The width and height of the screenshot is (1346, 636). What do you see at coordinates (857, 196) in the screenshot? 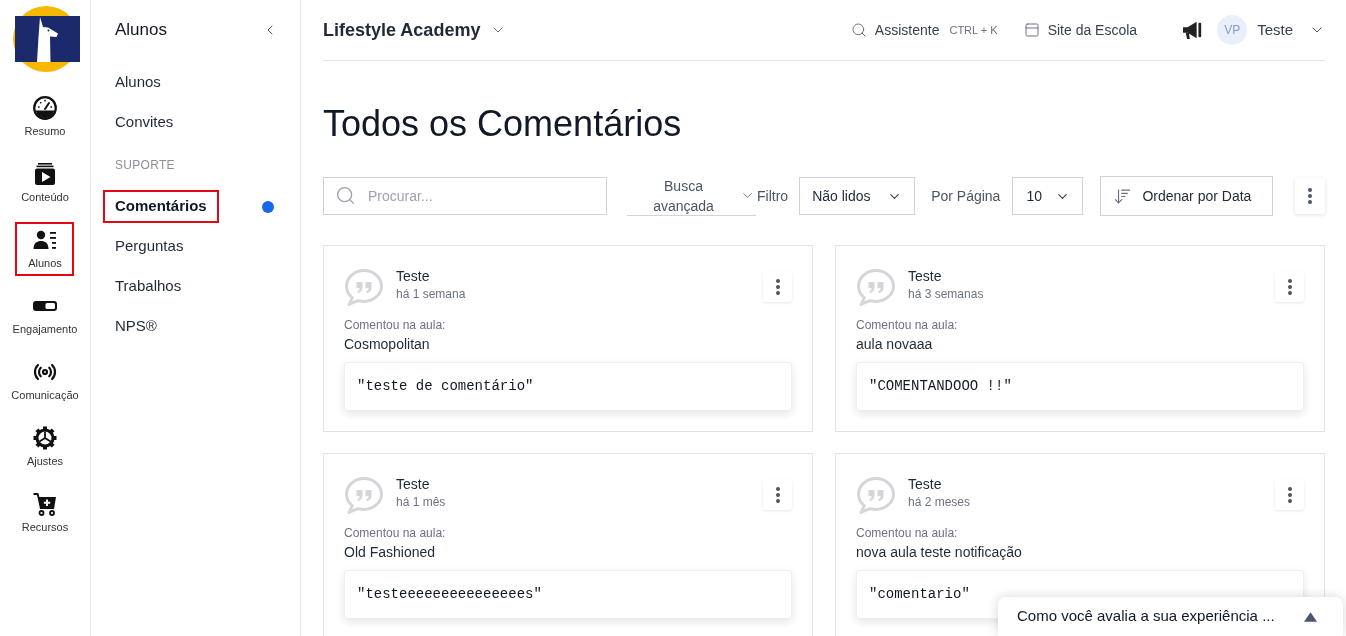
I see `filter-select: Não lidos` at bounding box center [857, 196].